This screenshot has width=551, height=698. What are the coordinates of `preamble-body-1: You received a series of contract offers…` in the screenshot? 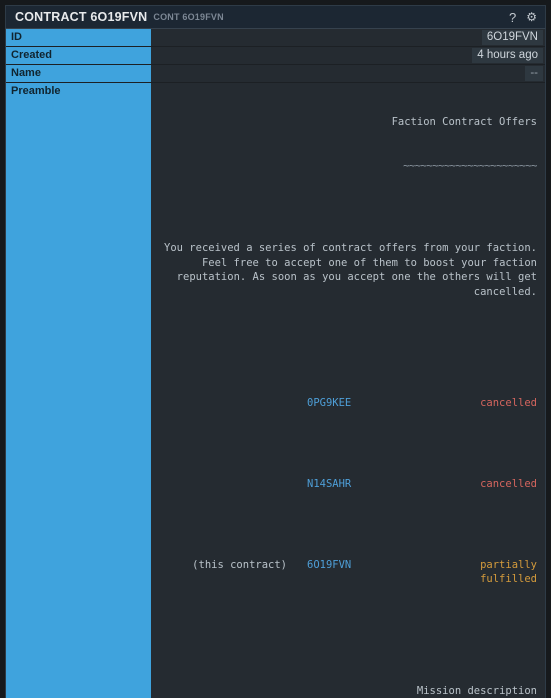 It's located at (354, 269).